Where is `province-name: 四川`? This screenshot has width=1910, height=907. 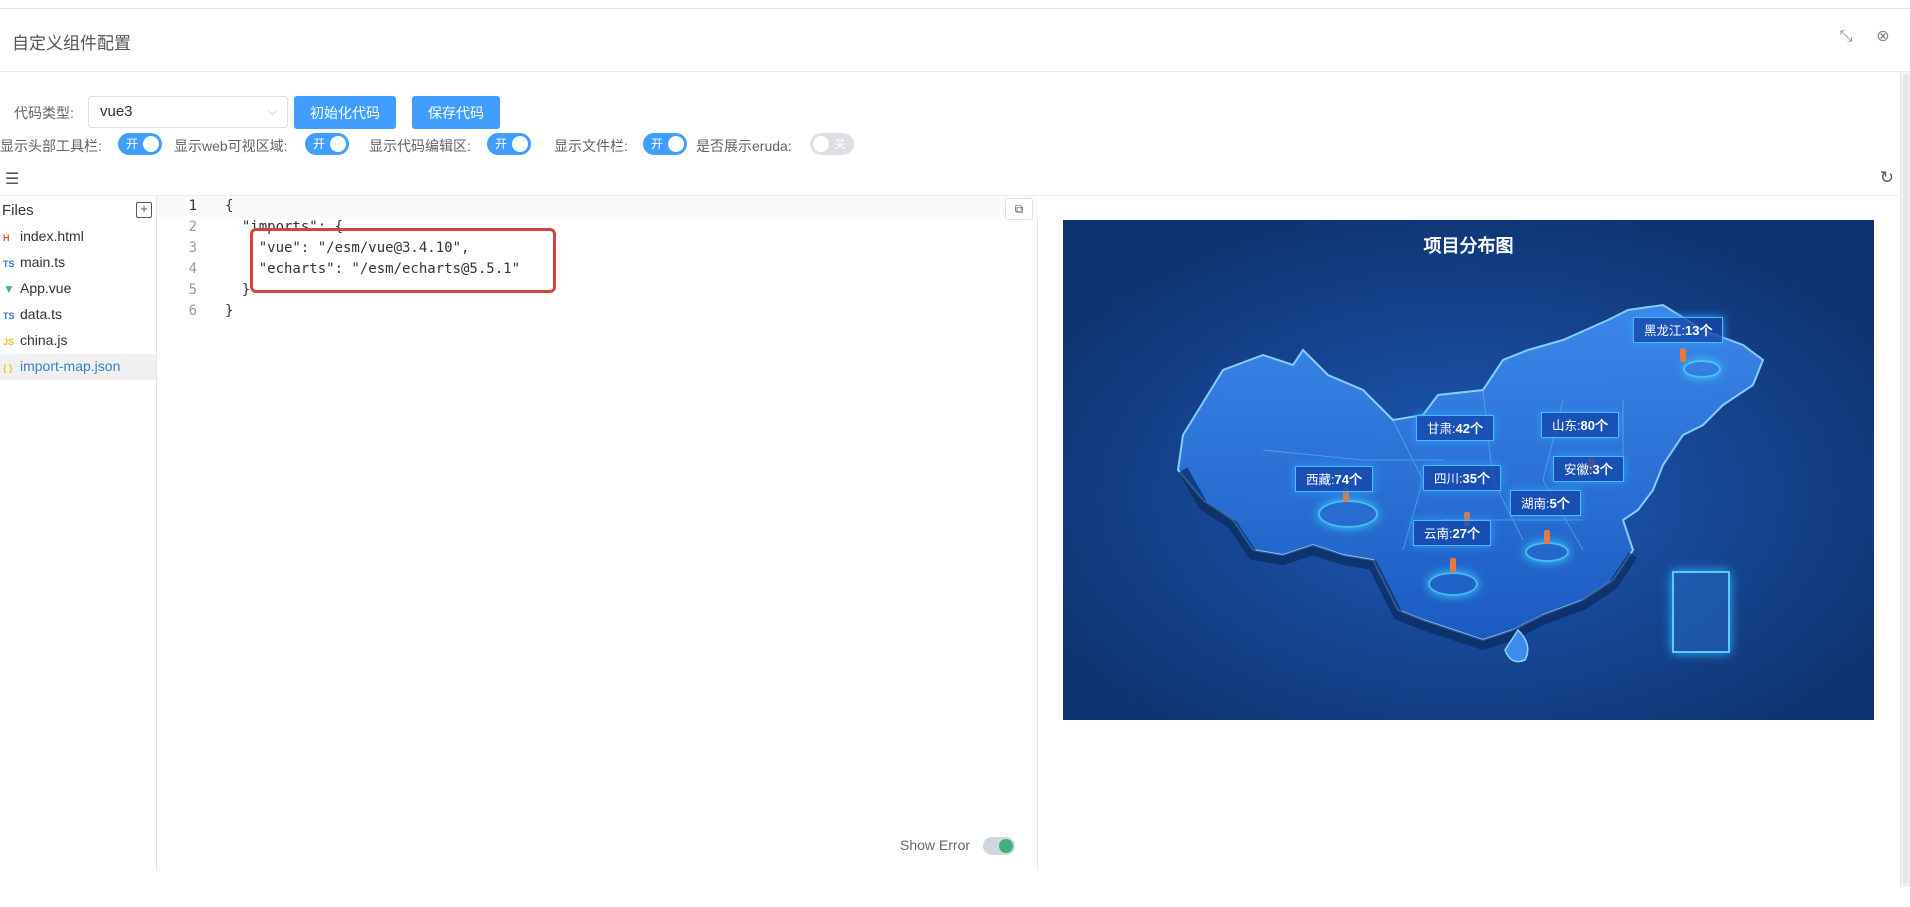 province-name: 四川 is located at coordinates (1447, 479).